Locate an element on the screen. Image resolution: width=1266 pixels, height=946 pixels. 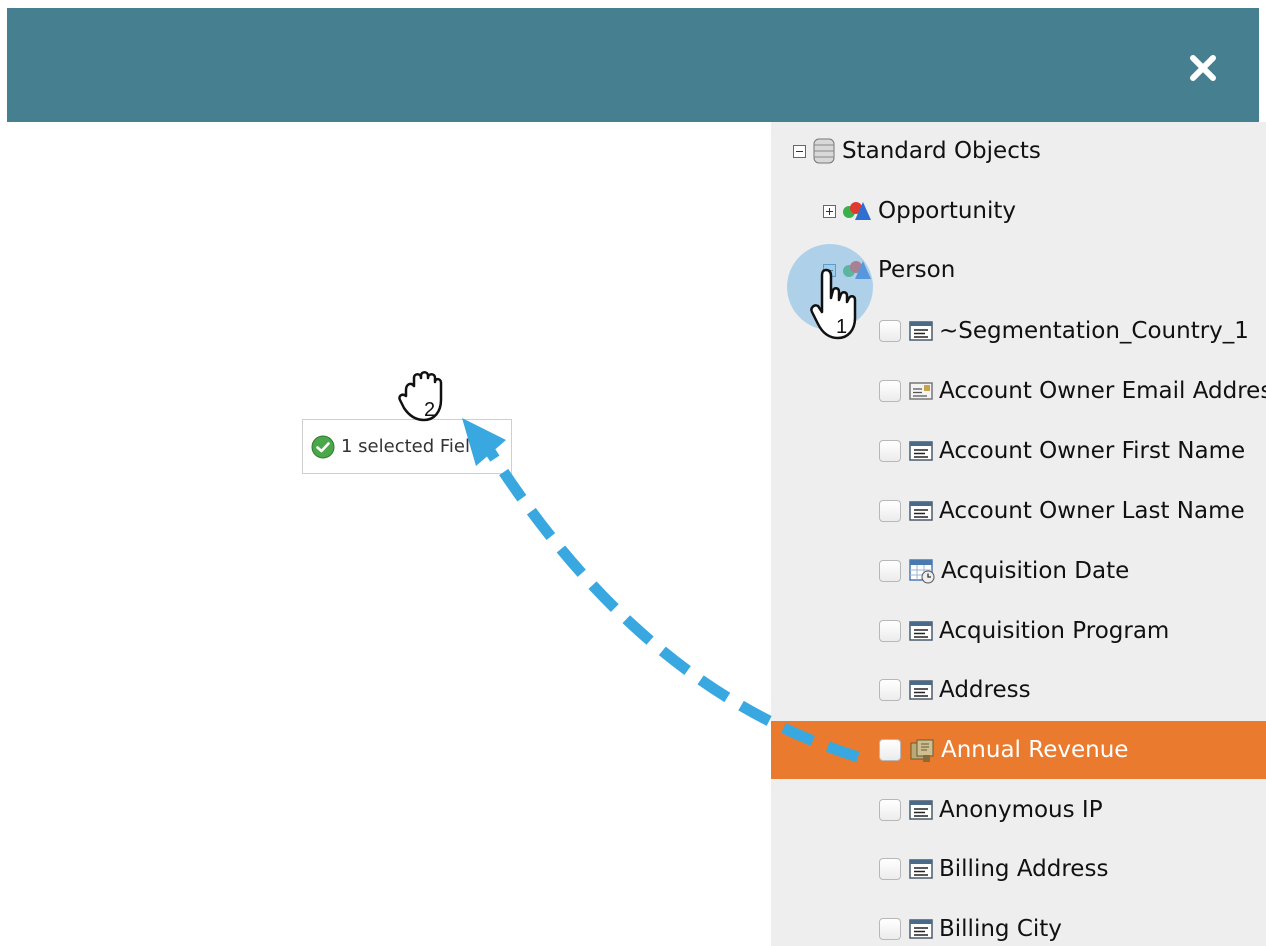
drag-arrow is located at coordinates (671, 604).